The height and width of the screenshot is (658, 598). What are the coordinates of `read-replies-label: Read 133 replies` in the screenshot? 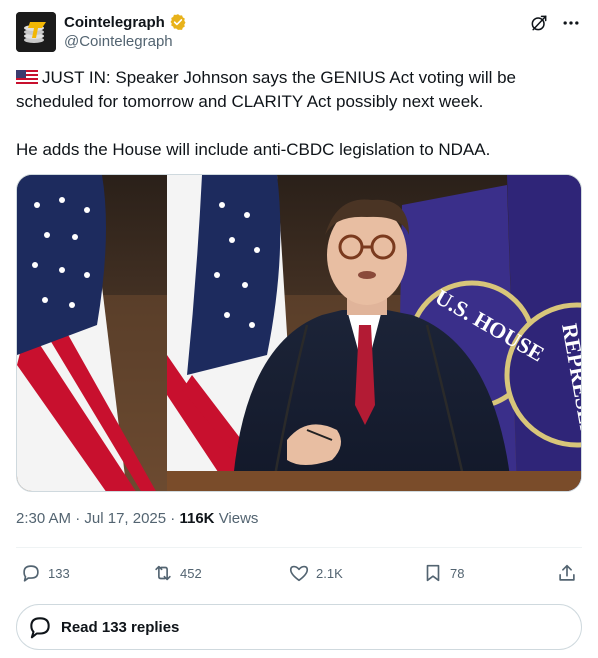 It's located at (120, 627).